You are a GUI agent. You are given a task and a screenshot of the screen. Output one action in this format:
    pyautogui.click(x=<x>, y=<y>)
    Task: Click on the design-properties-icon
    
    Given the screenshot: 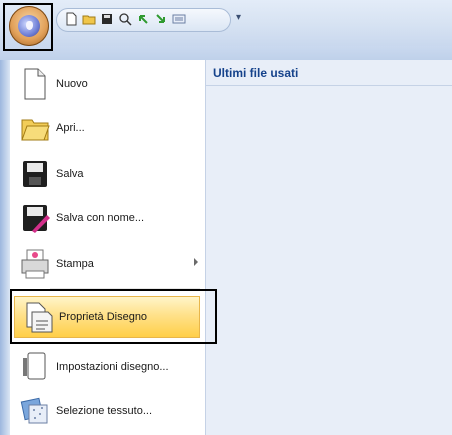 What is the action you would take?
    pyautogui.click(x=39, y=317)
    